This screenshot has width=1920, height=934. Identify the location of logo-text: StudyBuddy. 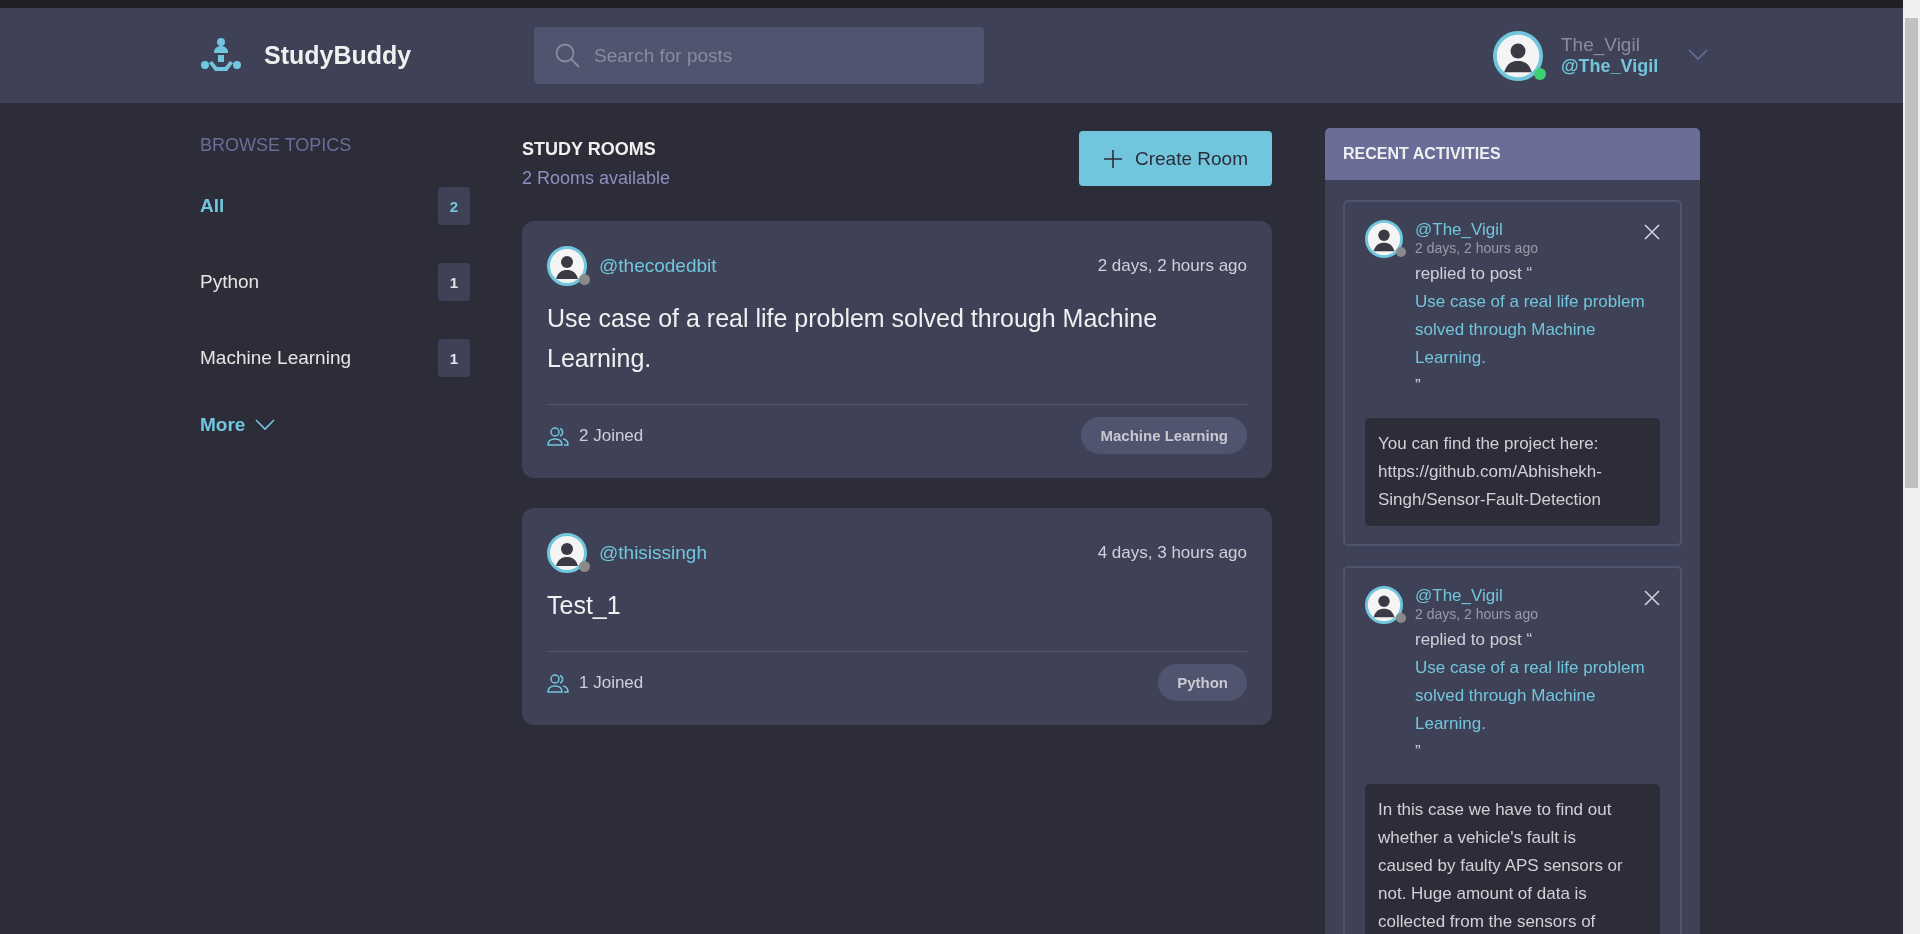
(338, 55).